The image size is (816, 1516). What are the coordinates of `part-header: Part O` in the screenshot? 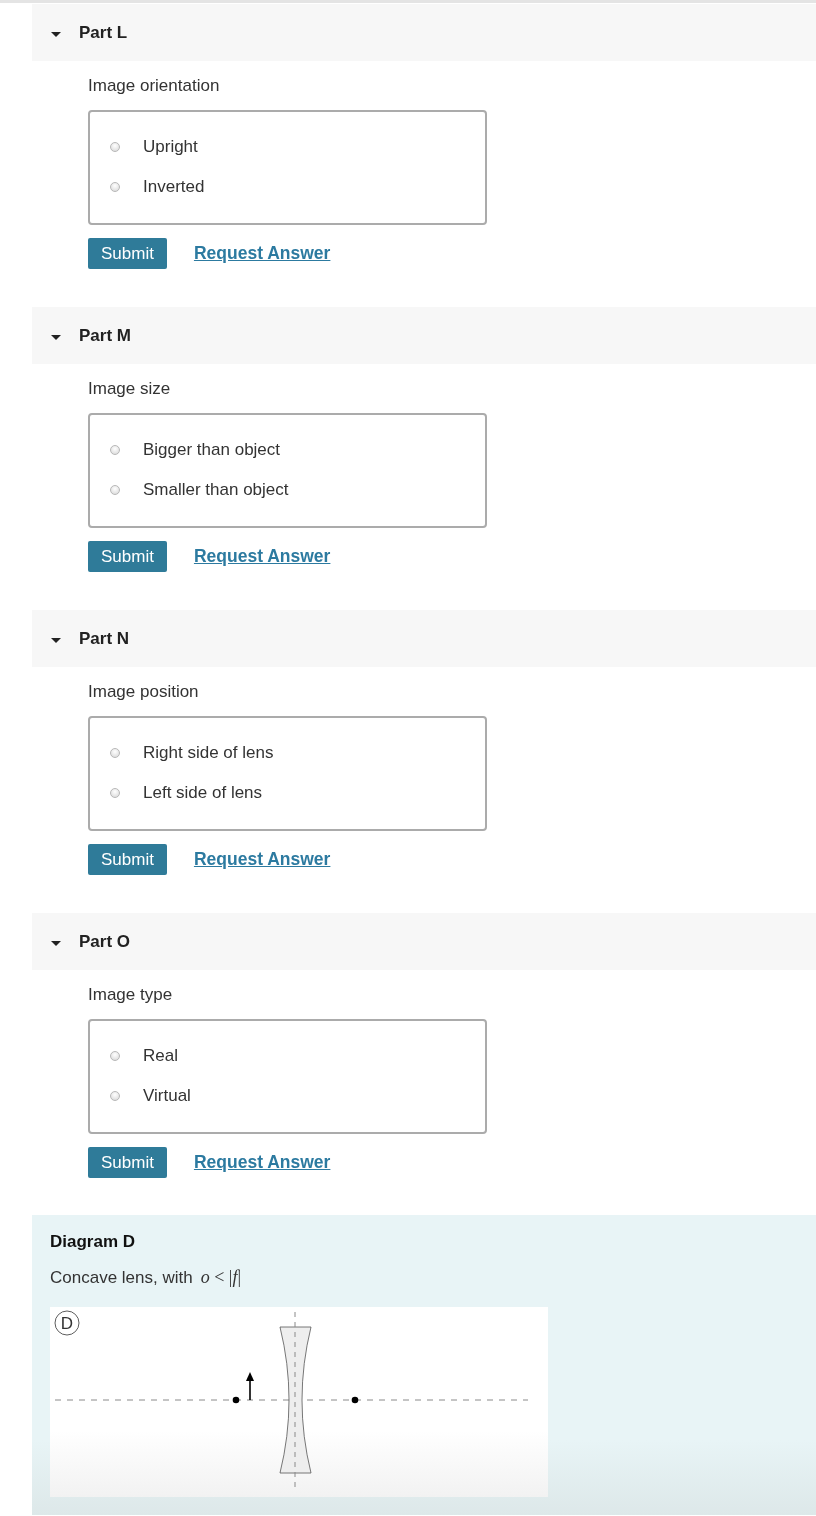 It's located at (424, 941).